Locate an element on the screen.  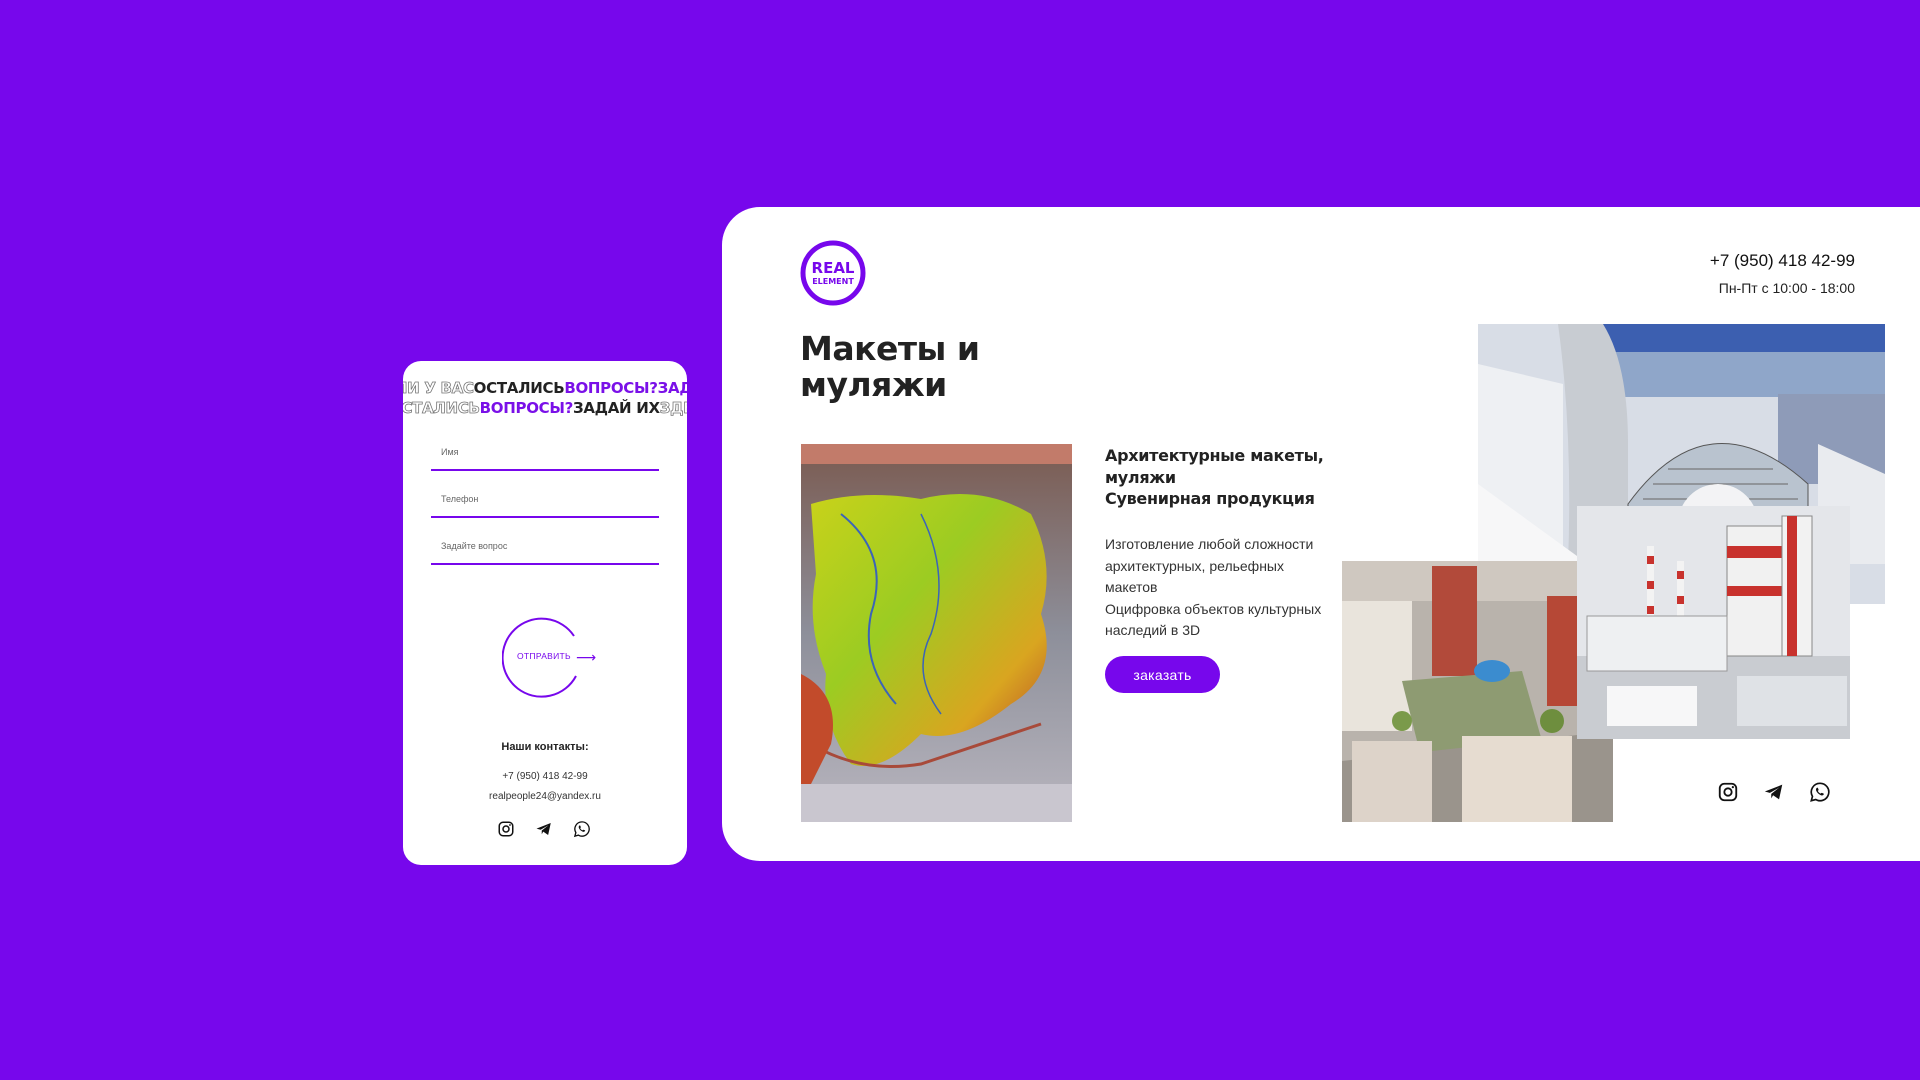
question-field is located at coordinates (545, 549).